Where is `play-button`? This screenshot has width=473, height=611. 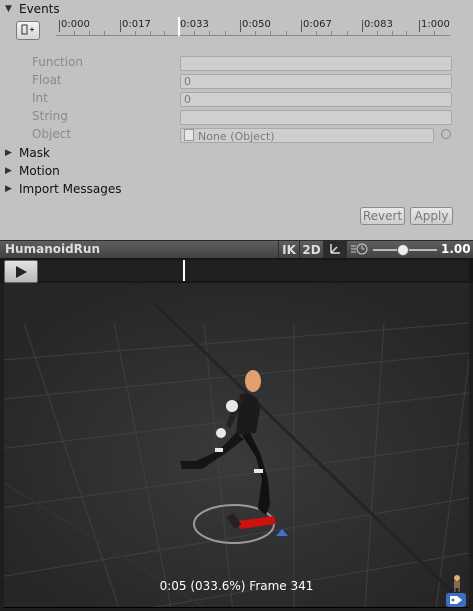
play-button is located at coordinates (21, 271).